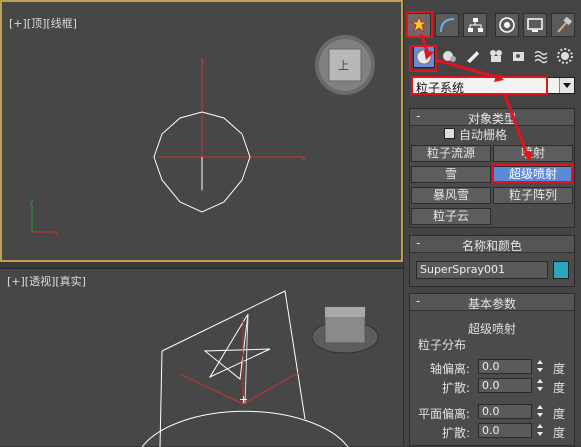 This screenshot has height=447, width=581. What do you see at coordinates (540, 411) in the screenshot?
I see `plane-offset-spinner` at bounding box center [540, 411].